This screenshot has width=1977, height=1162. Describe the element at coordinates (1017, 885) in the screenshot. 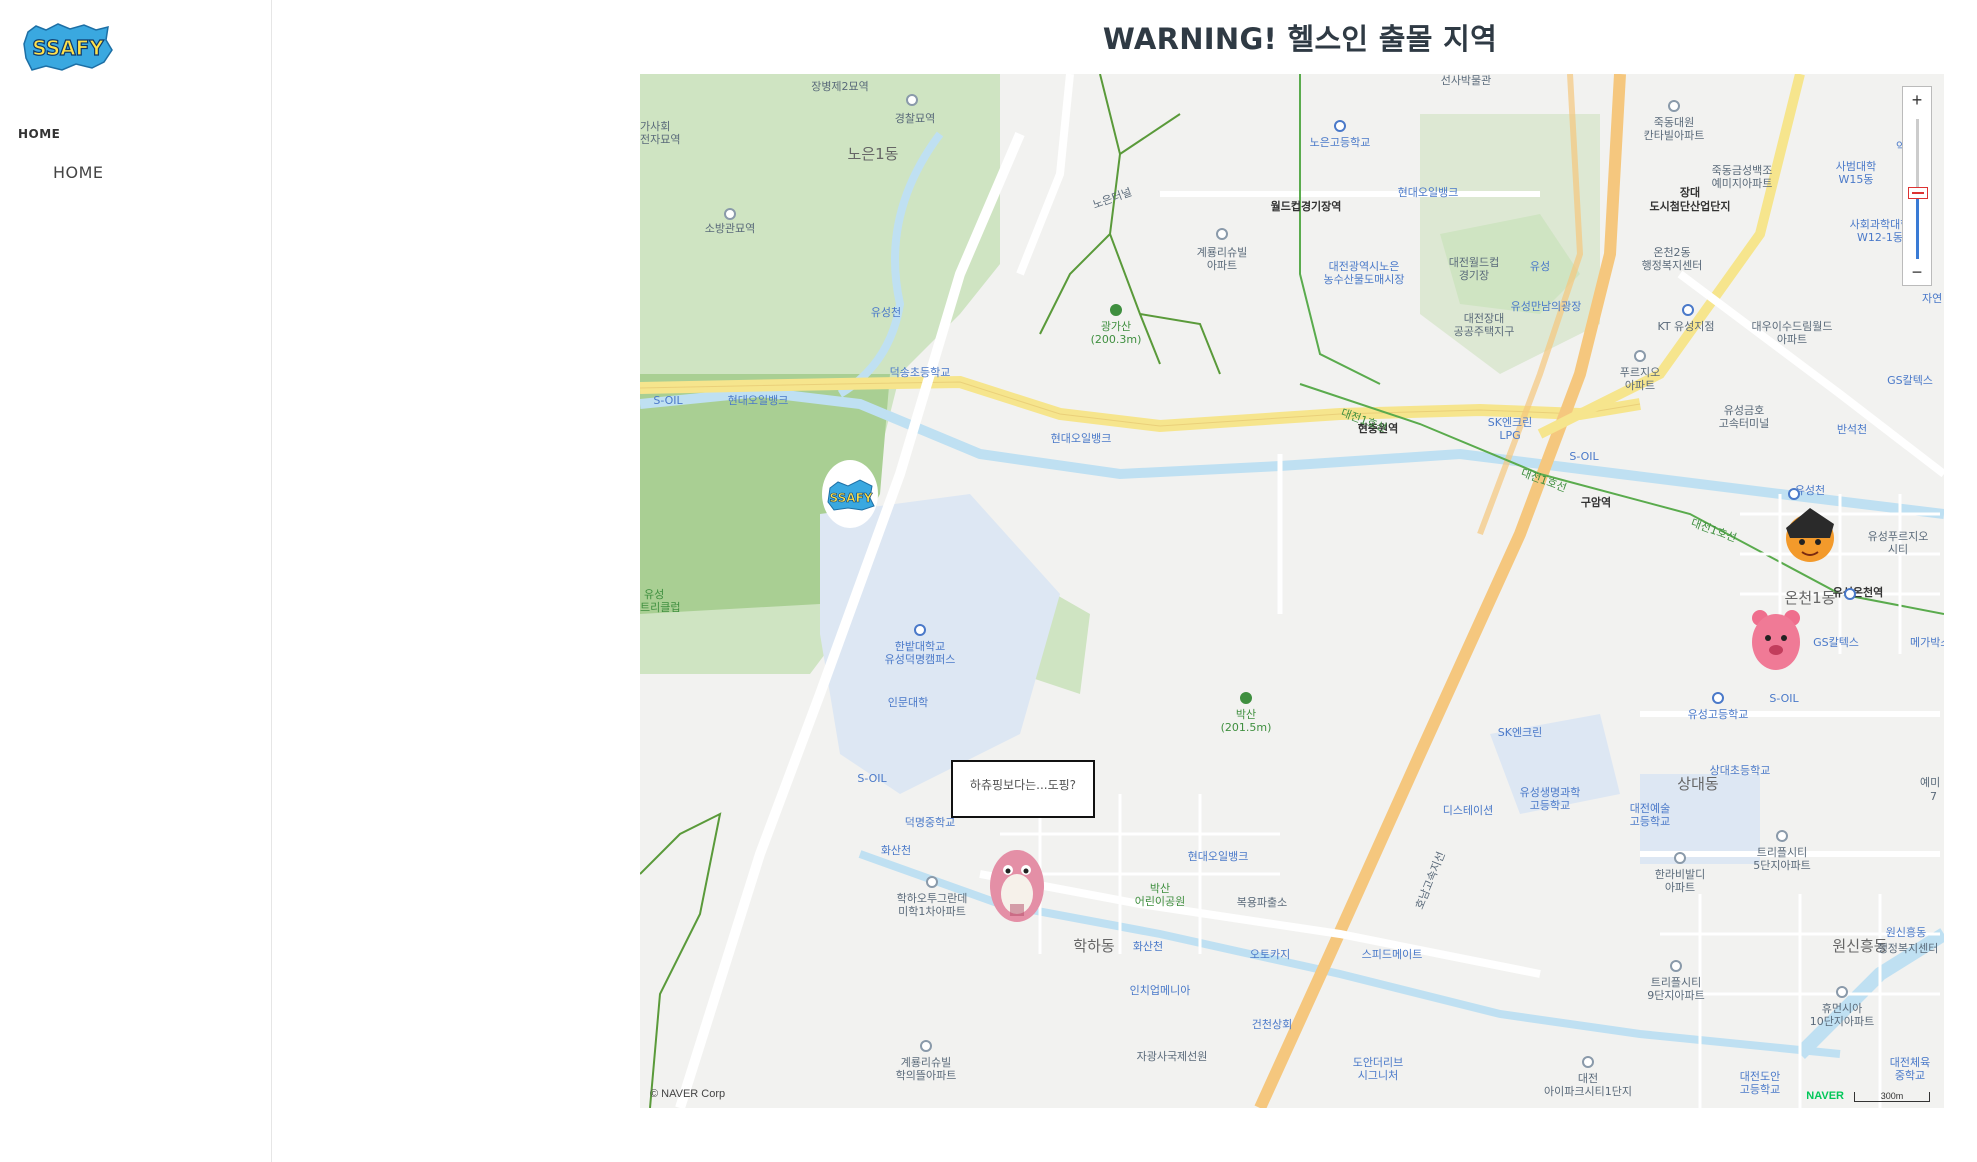

I see `pink-creature-marker` at that location.